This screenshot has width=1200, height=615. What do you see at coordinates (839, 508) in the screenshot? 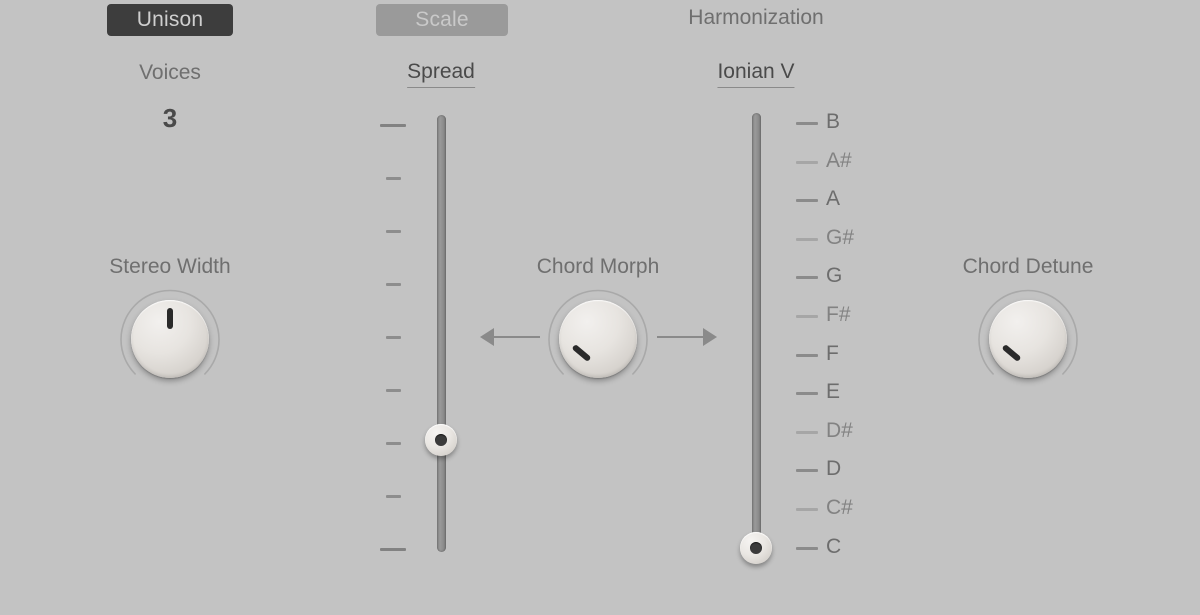
I see `note-label-Csharp: C#` at bounding box center [839, 508].